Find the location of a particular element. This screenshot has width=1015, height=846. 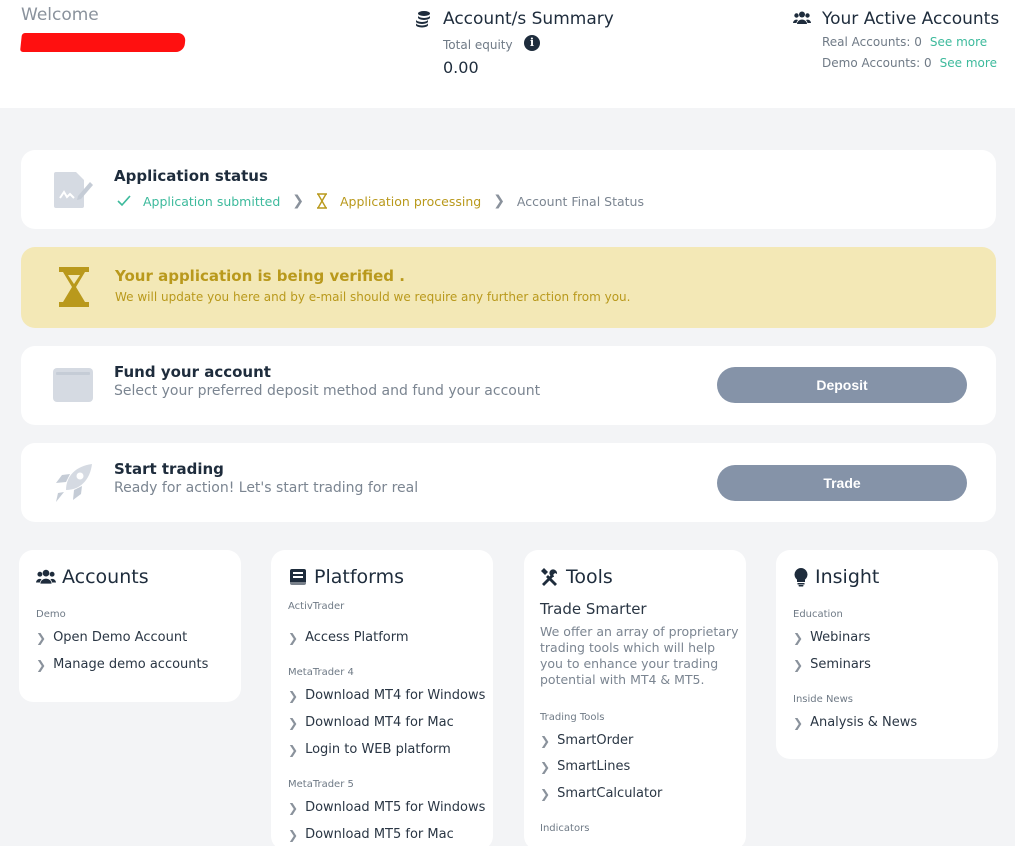

insight-heading: Insight is located at coordinates (836, 577).